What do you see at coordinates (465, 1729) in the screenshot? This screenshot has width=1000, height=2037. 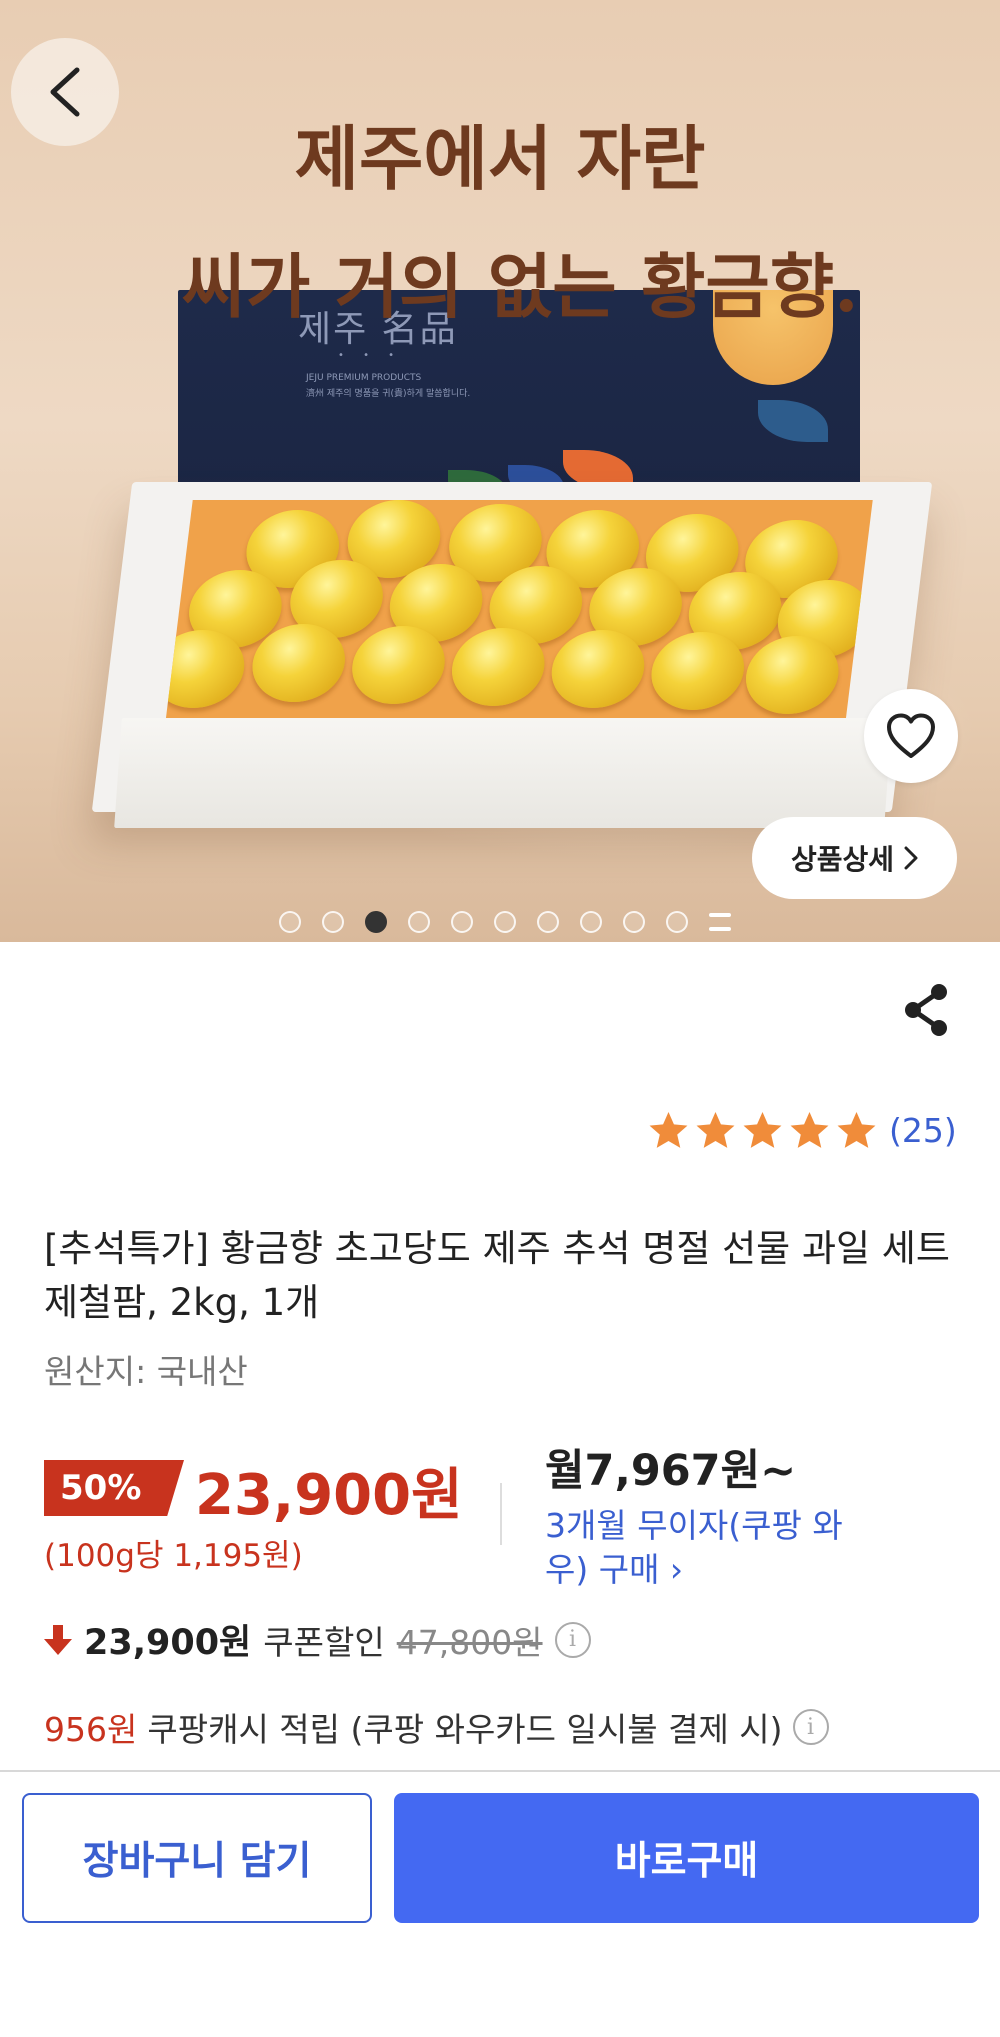 I see `cash-label: 쿠팡캐시 적립 (쿠팡 와우카드 일시불 결제 시)` at bounding box center [465, 1729].